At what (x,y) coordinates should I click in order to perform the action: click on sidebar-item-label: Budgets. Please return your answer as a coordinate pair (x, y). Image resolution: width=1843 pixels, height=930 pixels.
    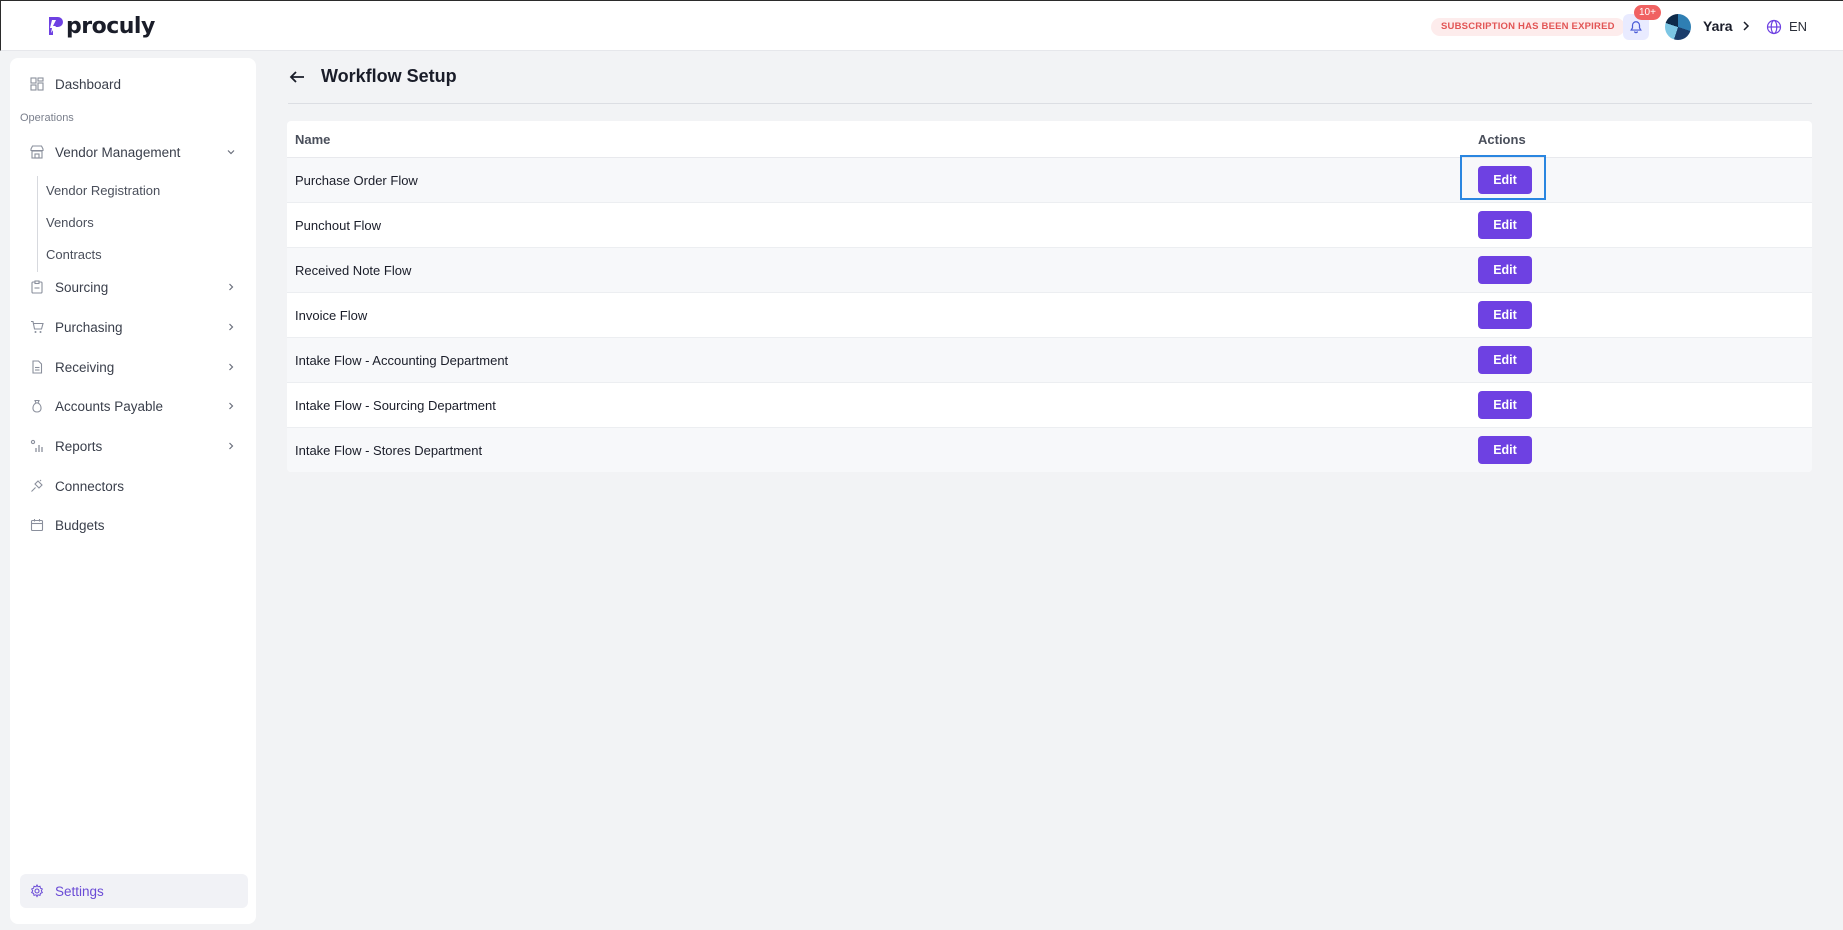
    Looking at the image, I should click on (80, 525).